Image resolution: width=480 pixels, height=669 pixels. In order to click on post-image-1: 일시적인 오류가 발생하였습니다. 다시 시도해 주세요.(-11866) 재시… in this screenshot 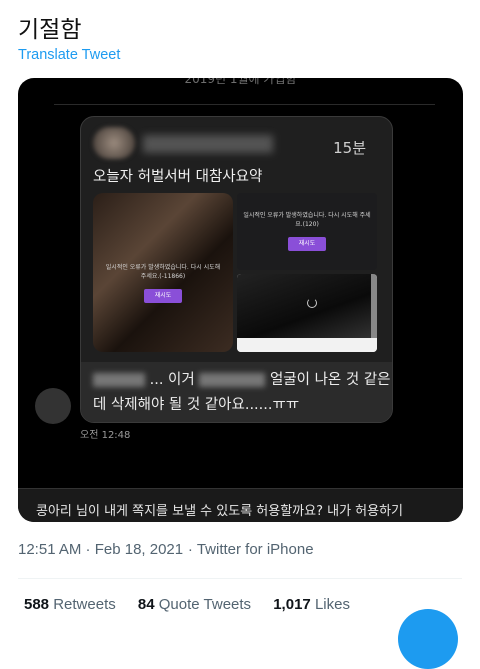, I will do `click(163, 272)`.